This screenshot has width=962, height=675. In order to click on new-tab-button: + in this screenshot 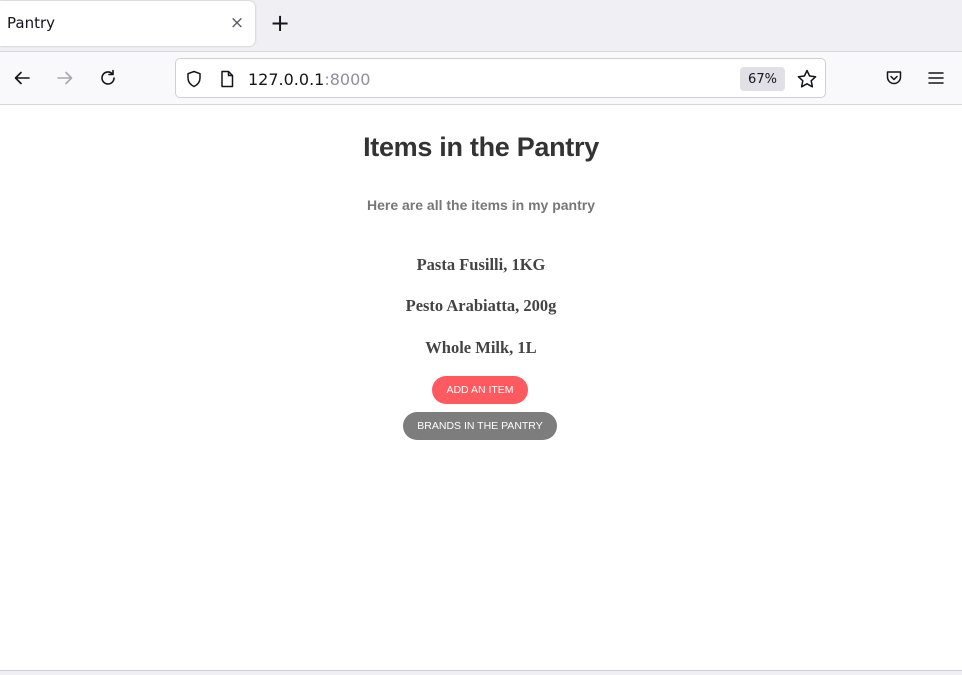, I will do `click(280, 23)`.